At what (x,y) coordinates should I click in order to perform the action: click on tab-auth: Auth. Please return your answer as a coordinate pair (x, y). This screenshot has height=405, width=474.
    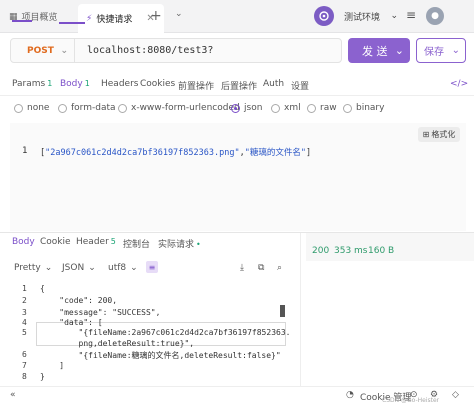
    Looking at the image, I should click on (273, 84).